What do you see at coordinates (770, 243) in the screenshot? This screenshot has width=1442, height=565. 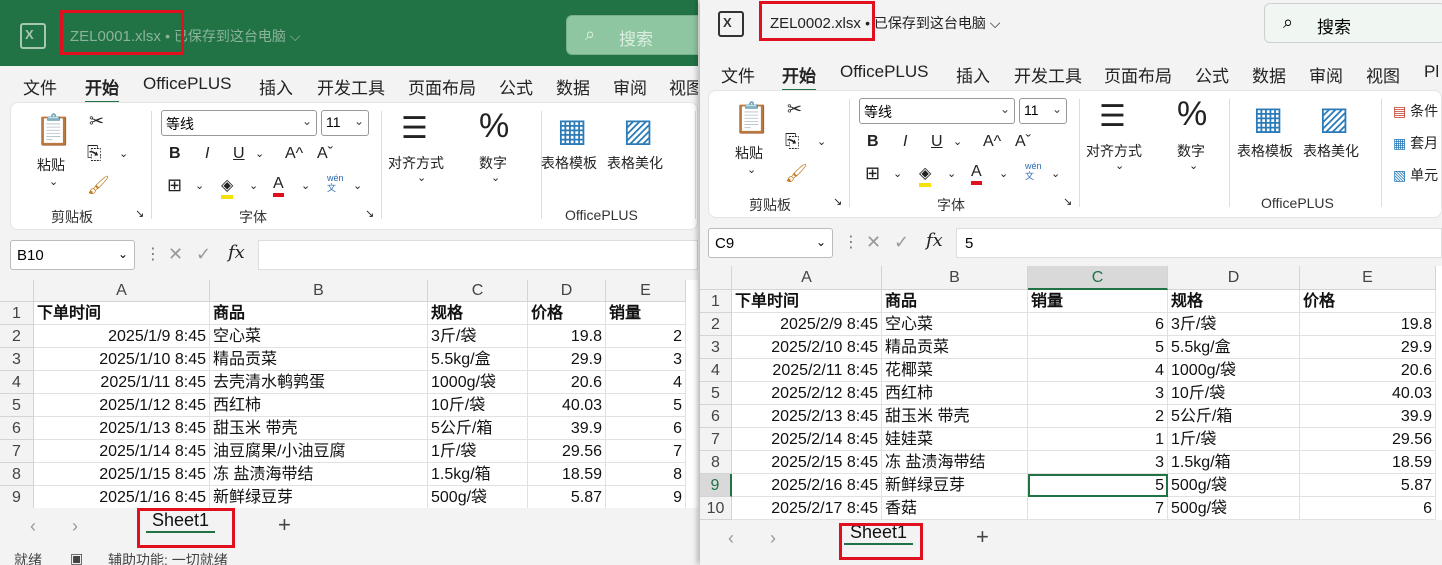 I see `name-box: C9 ⌄` at bounding box center [770, 243].